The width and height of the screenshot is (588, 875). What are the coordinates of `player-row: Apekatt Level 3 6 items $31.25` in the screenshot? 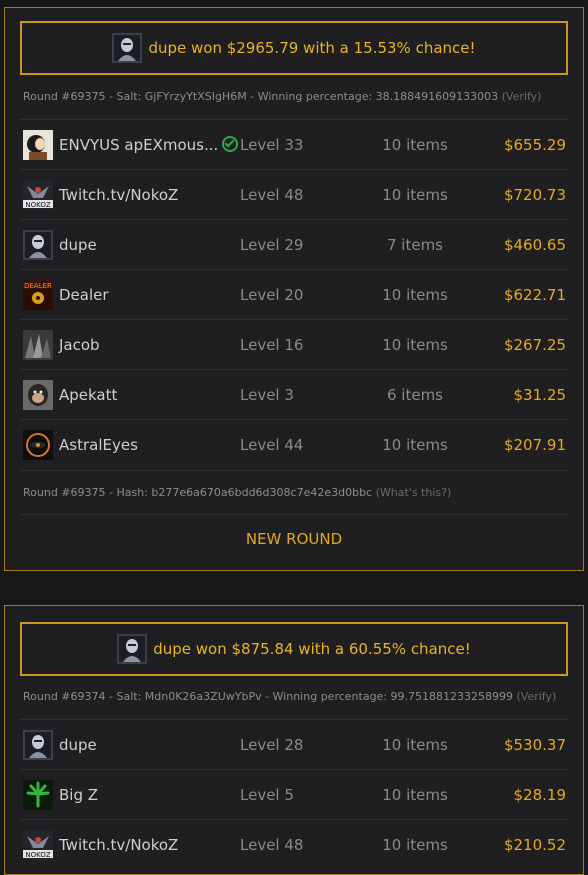 It's located at (294, 394).